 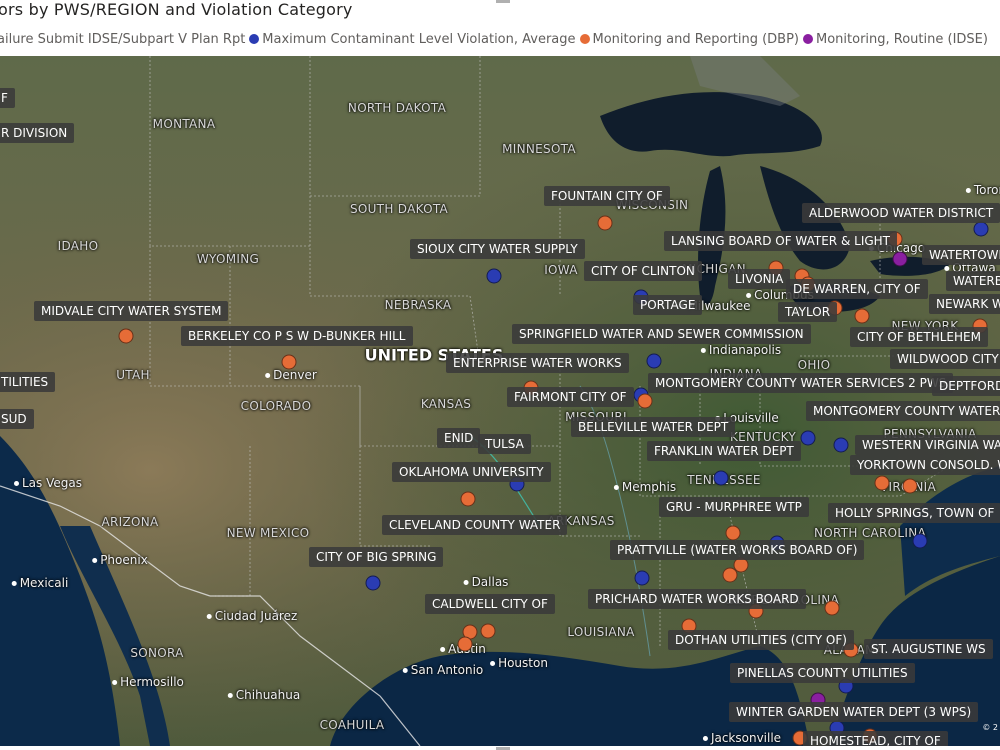 I want to click on pws-data-label: SIOUX CITY WATER SUPPLY, so click(x=497, y=249).